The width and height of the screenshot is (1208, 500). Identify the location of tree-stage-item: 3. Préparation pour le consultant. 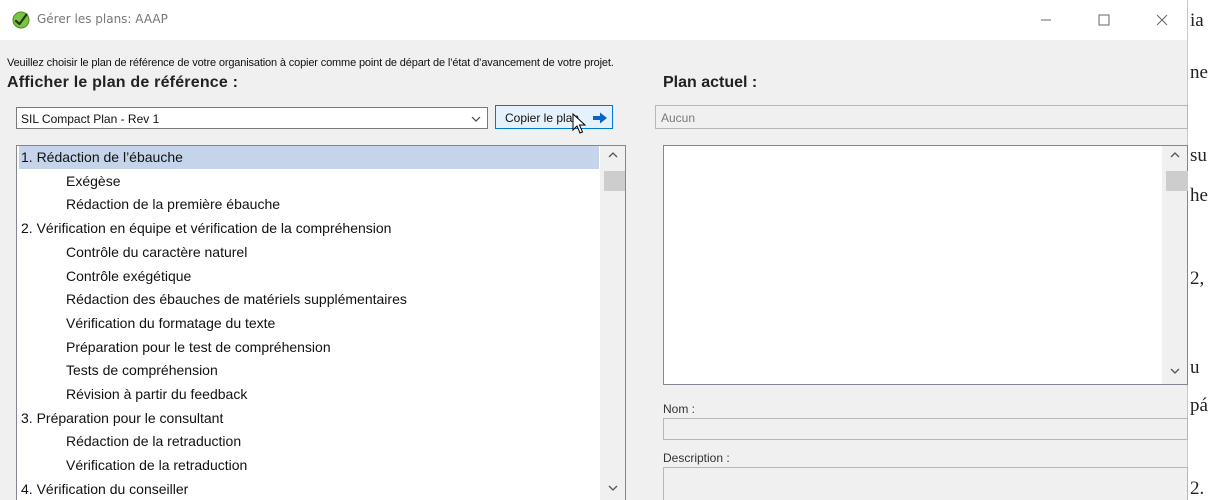
(310, 418).